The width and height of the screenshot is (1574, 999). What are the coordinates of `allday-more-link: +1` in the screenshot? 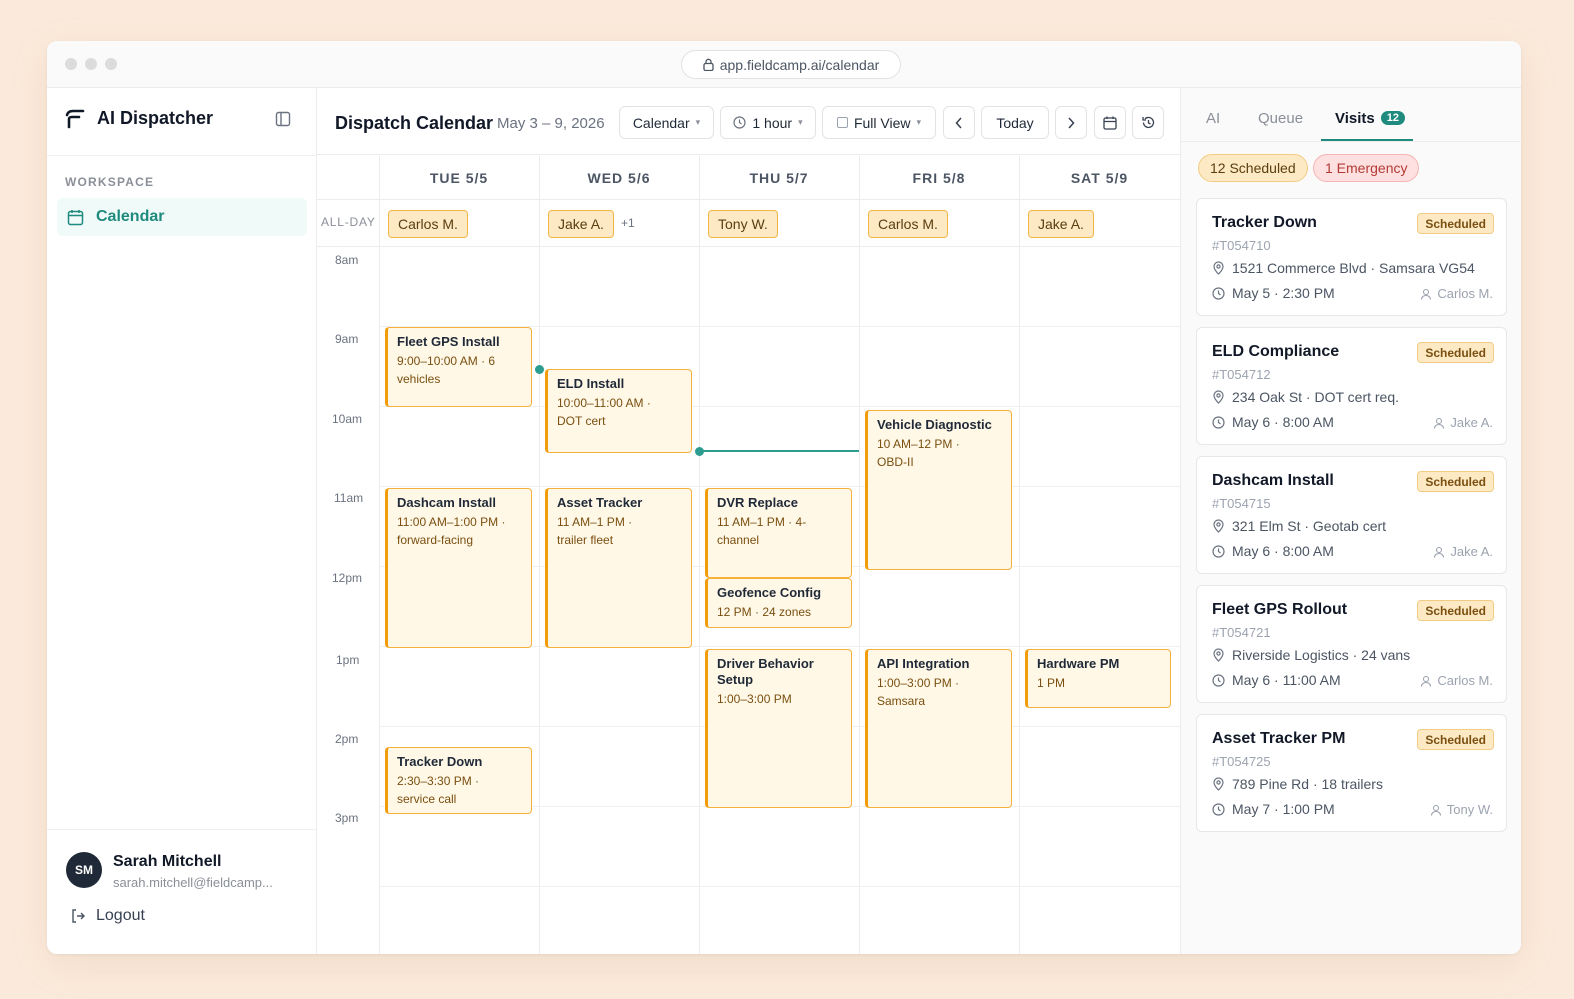 It's located at (628, 223).